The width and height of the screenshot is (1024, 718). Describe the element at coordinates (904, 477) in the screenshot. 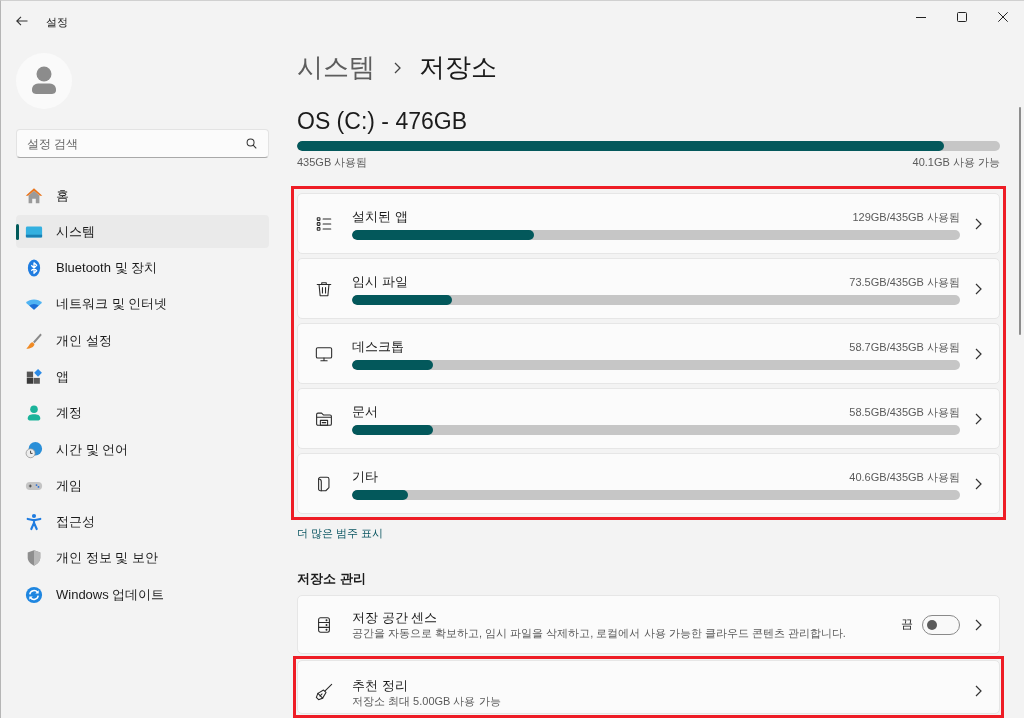

I see `usage-text: 40.6GB/435GB 사용됨` at that location.